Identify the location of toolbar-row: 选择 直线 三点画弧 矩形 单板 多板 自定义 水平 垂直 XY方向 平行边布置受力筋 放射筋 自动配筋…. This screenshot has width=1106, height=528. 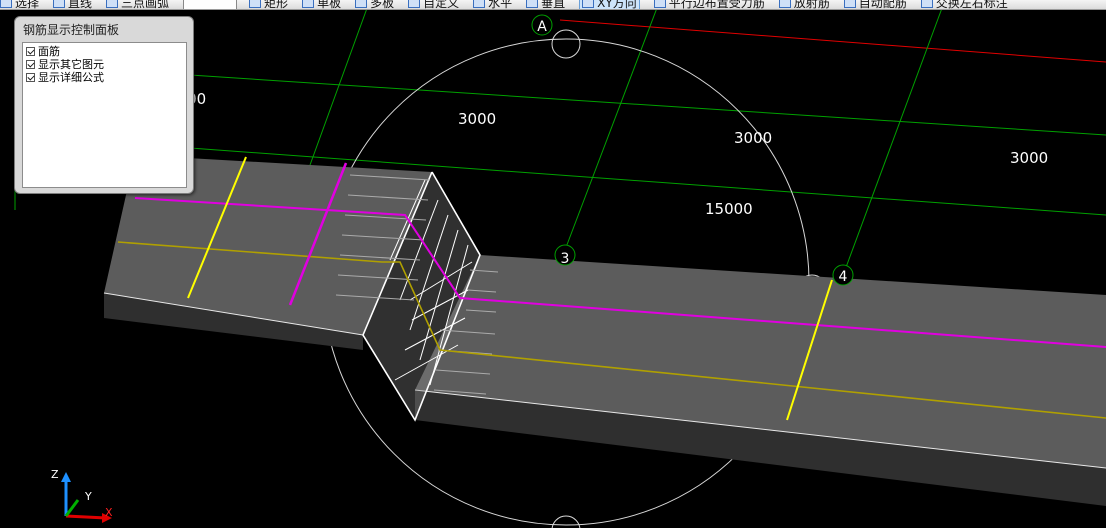
(511, 5).